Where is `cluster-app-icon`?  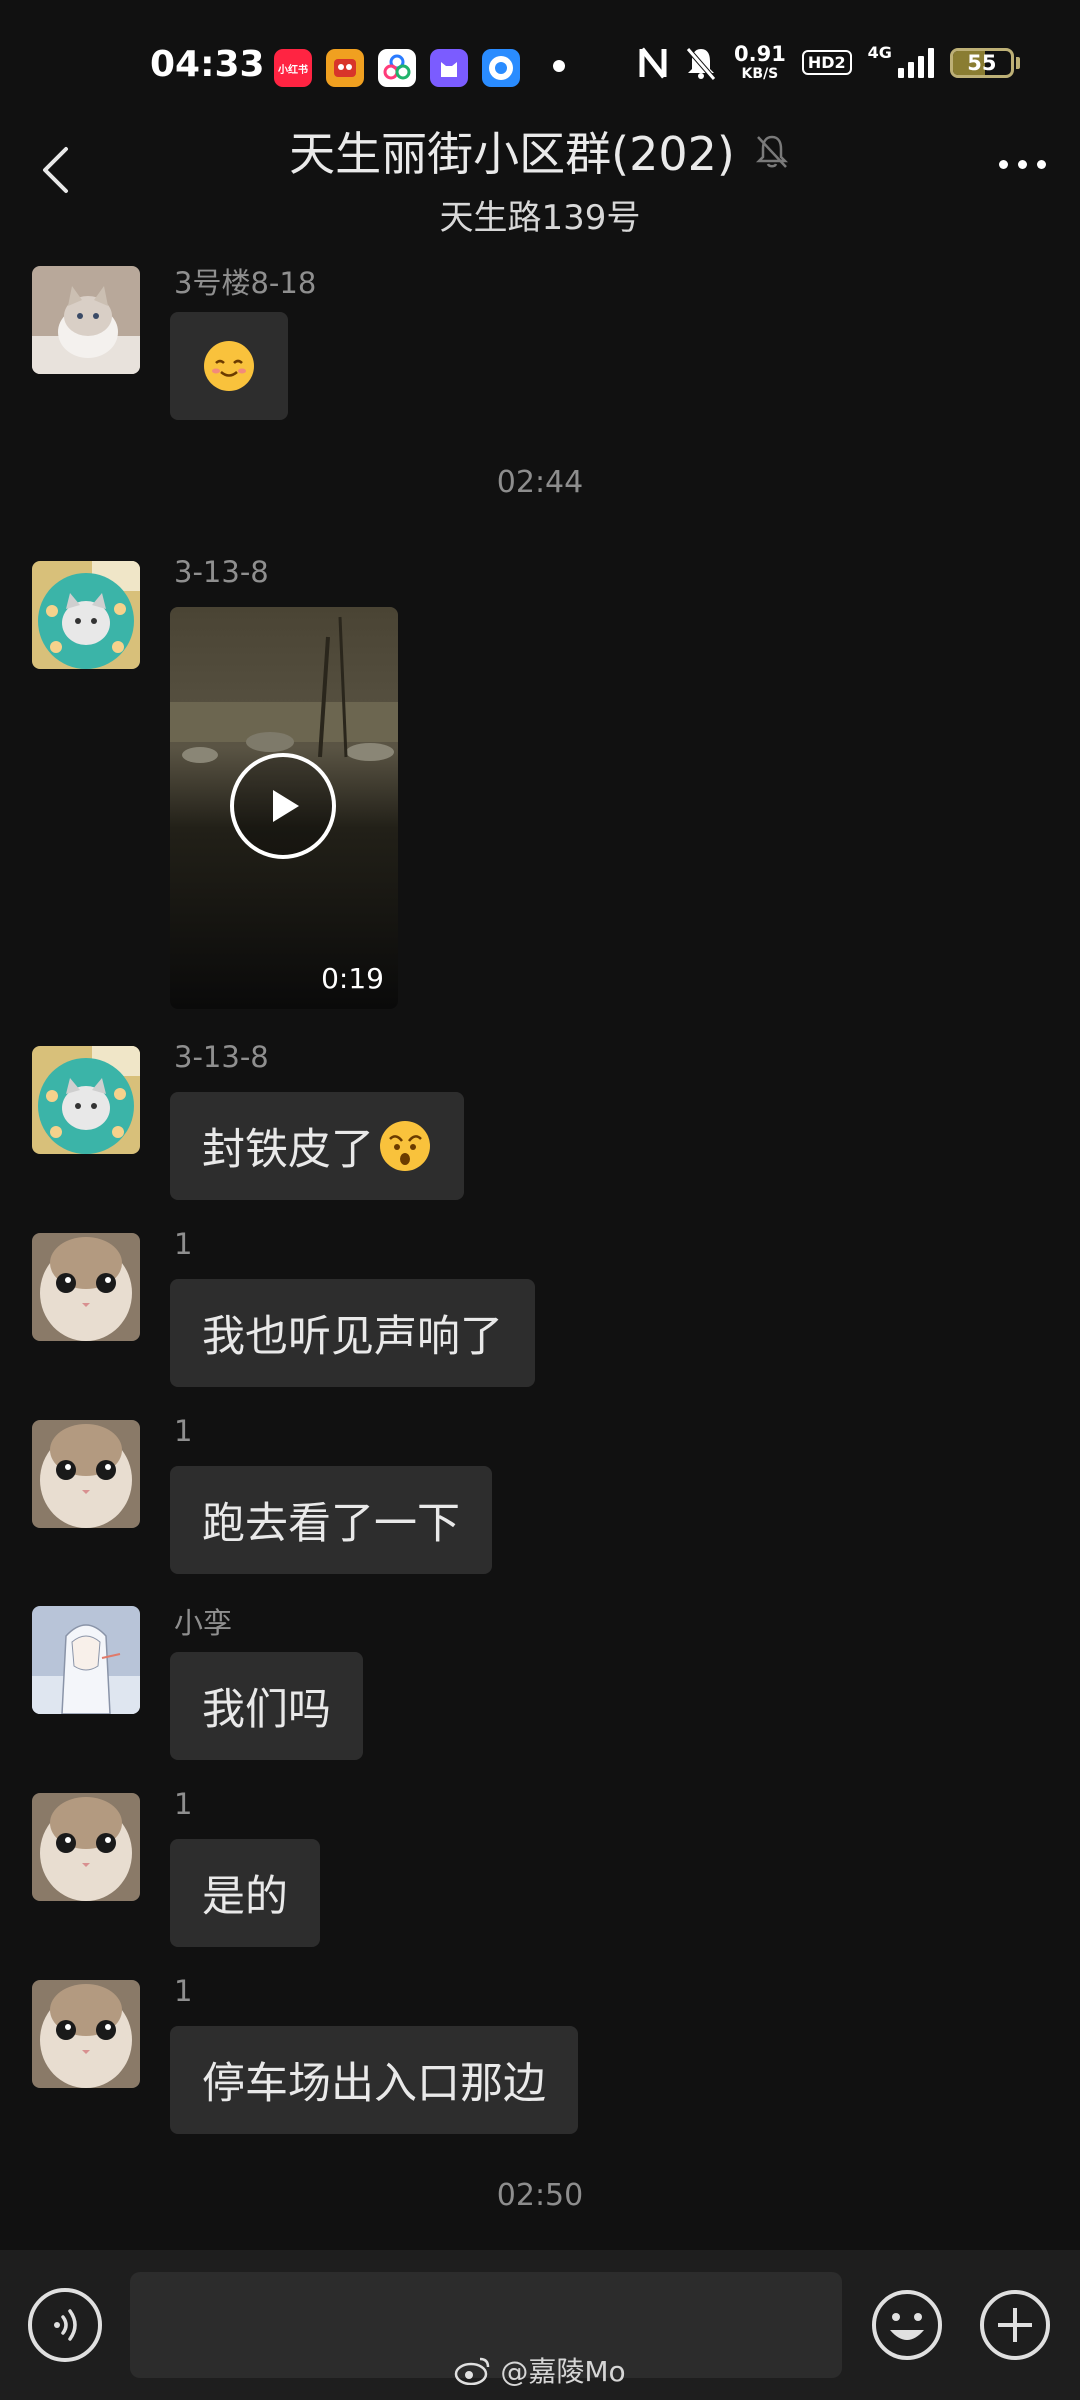 cluster-app-icon is located at coordinates (397, 68).